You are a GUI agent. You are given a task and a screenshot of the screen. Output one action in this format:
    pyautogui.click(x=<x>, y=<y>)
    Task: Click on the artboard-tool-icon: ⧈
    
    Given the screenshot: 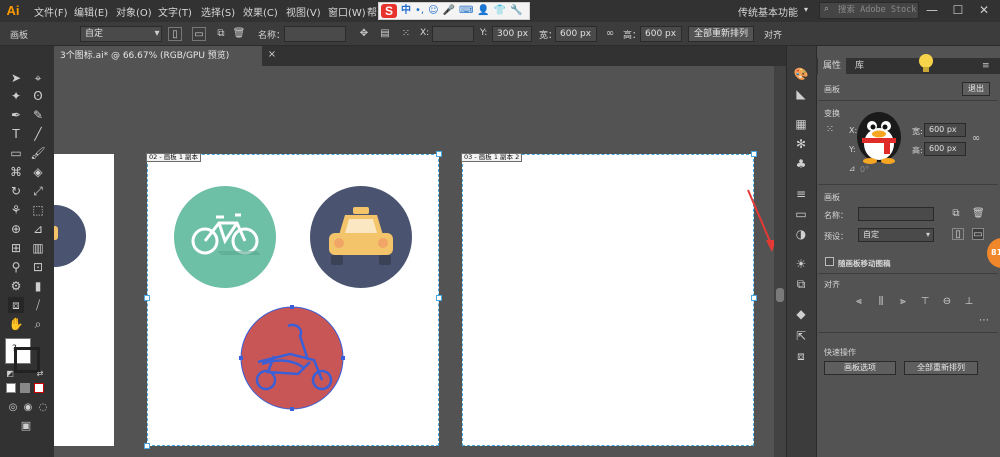 What is the action you would take?
    pyautogui.click(x=16, y=305)
    